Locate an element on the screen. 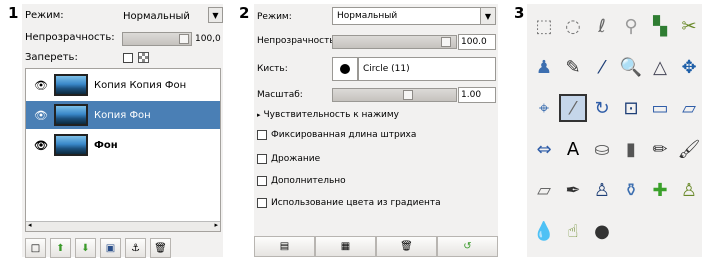 The image size is (702, 258). color-picker-icon: ⁄ is located at coordinates (602, 67).